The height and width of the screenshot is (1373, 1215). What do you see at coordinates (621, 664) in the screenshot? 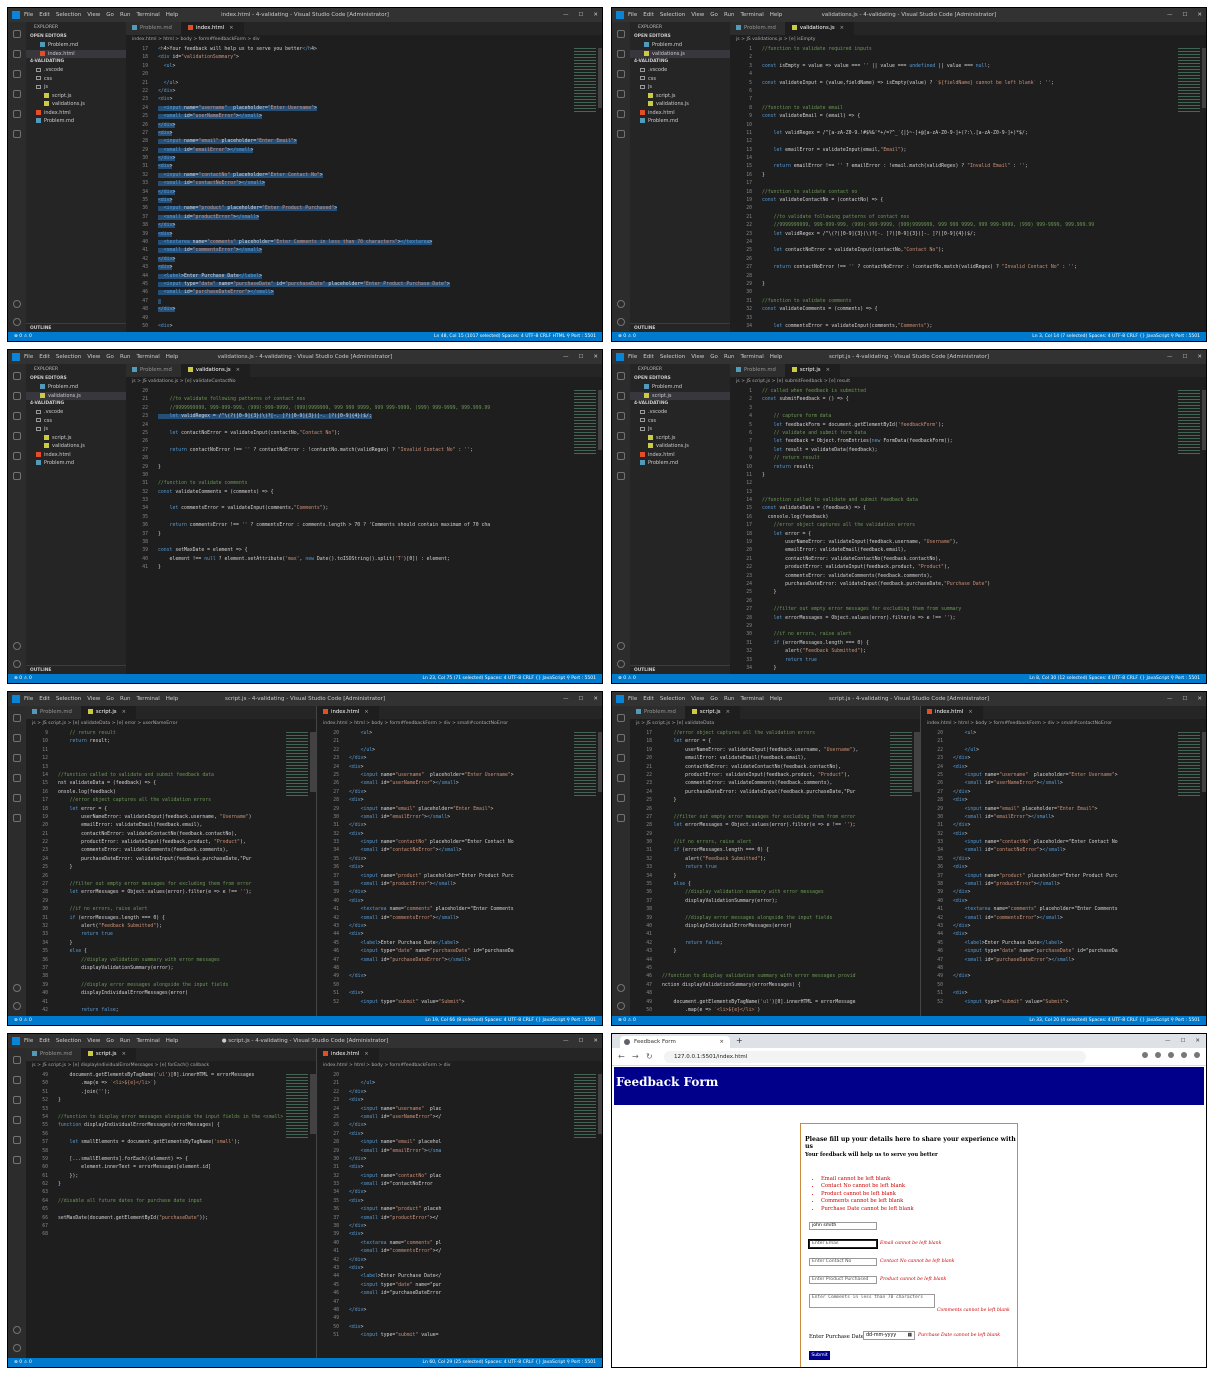
I see `settings-gear-icon` at bounding box center [621, 664].